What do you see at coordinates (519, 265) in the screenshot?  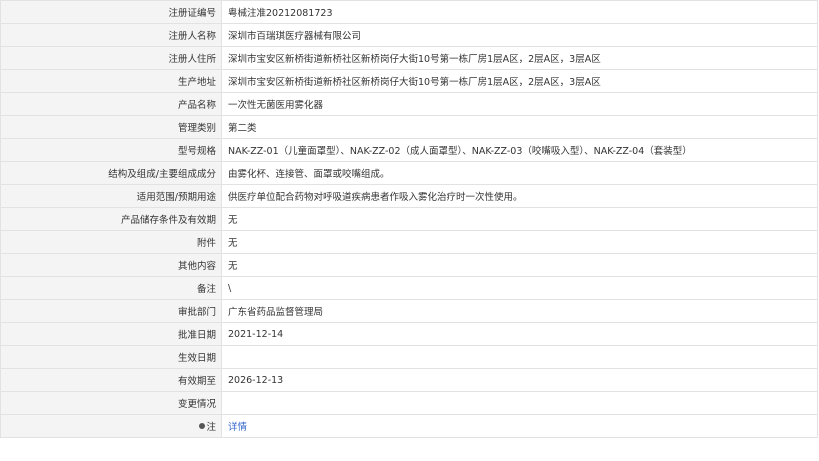 I see `other-content-value: 无` at bounding box center [519, 265].